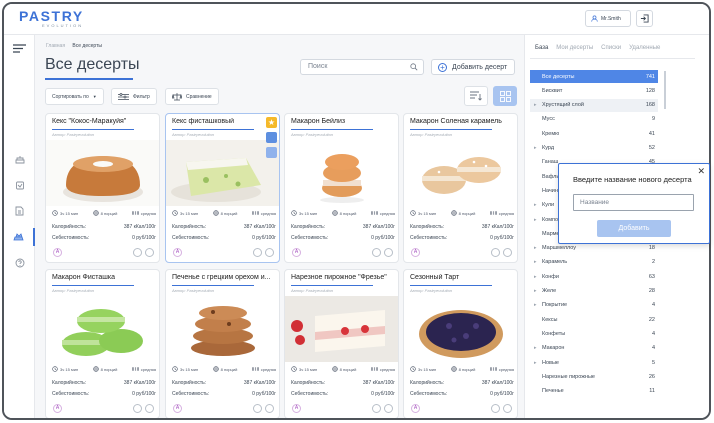  I want to click on card-title: Сезонный Тарт, so click(462, 277).